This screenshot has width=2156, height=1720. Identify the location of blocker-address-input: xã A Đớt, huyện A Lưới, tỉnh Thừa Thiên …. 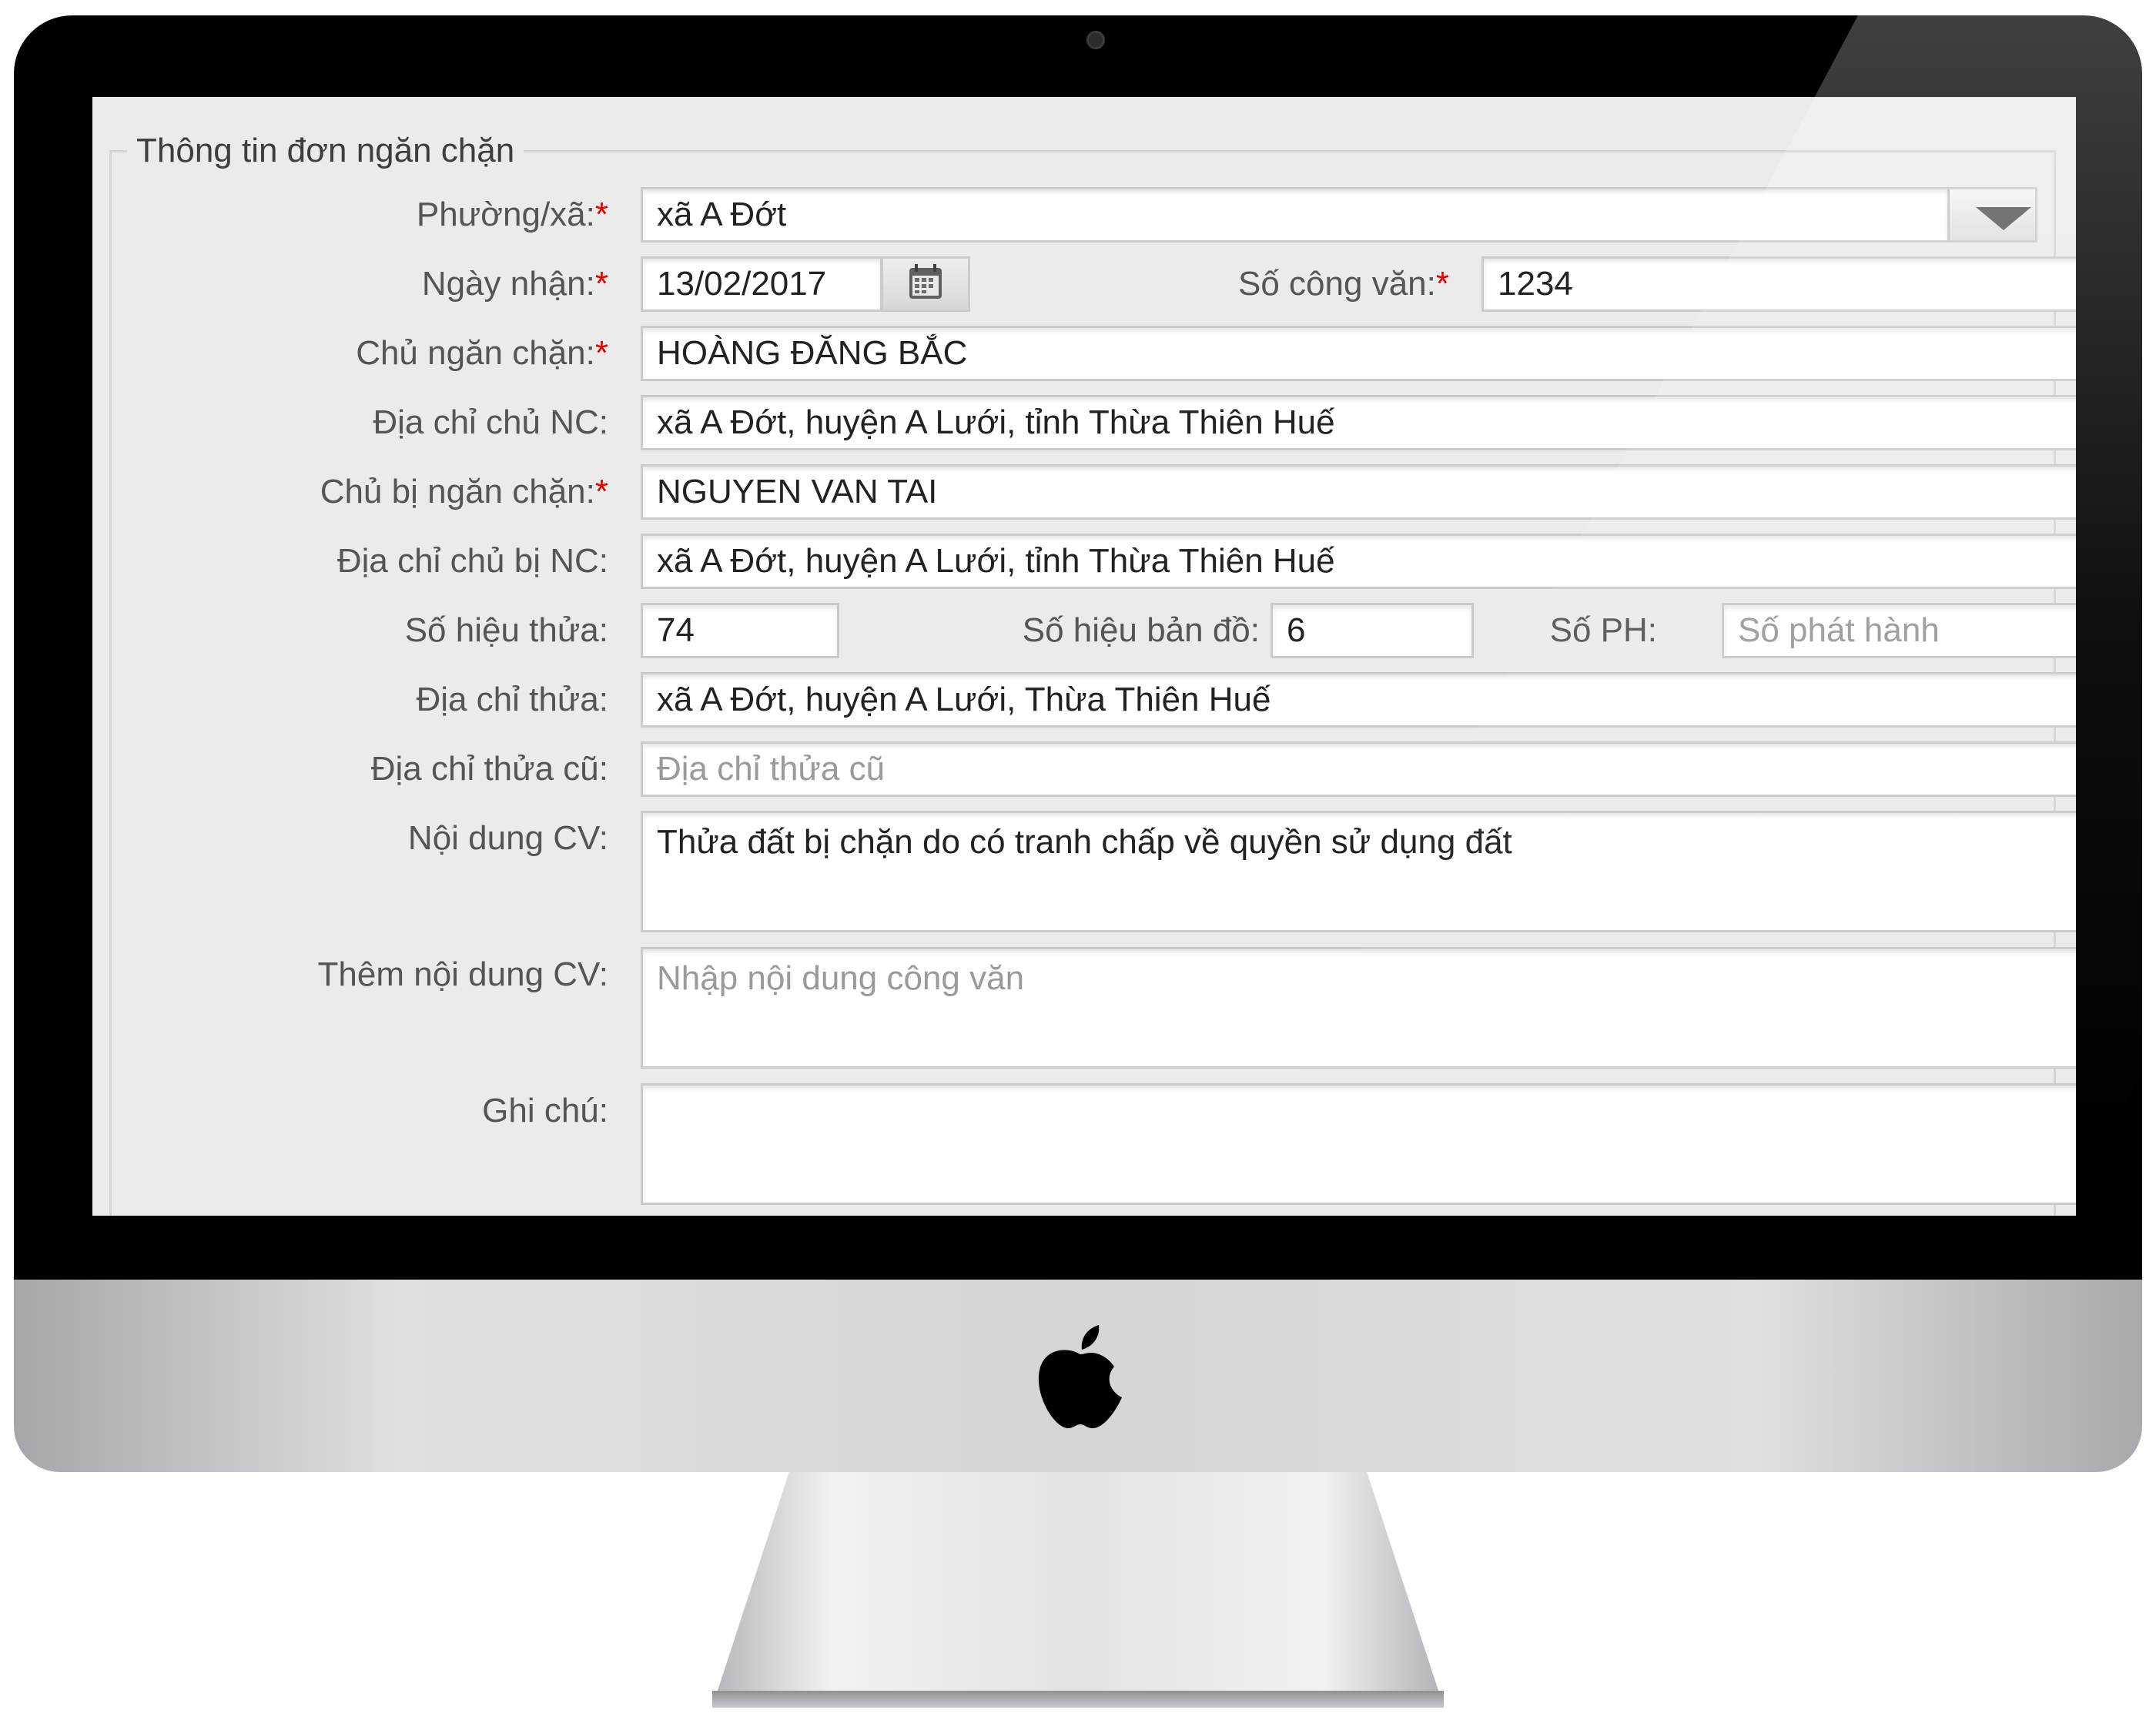
(1358, 422).